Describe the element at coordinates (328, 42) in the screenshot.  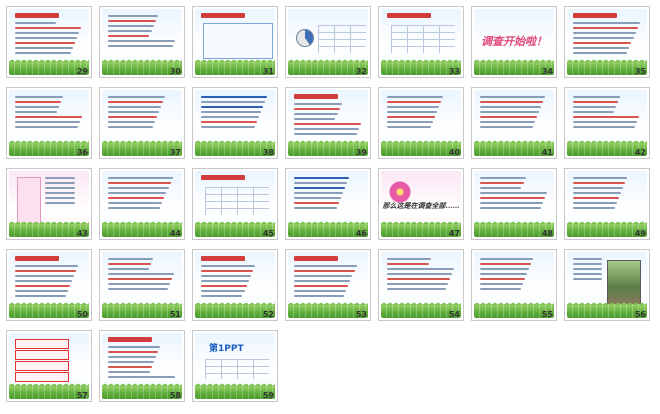
I see `slide-thumbnail: 32` at that location.